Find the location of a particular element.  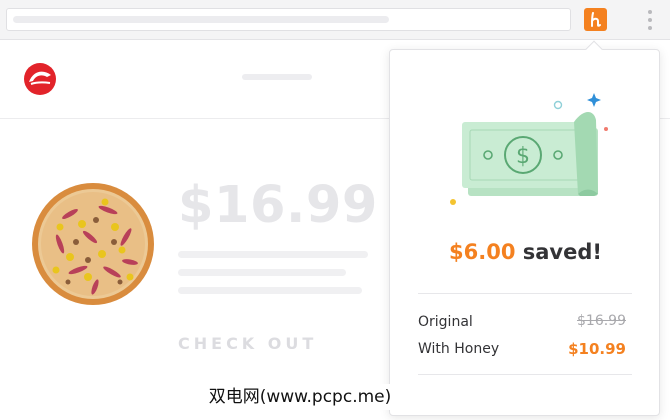

kebab-menu-icon is located at coordinates (650, 20).